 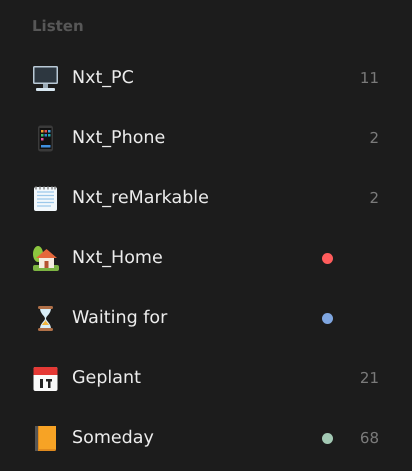 I want to click on list-item: Nxt_PC 11, so click(x=206, y=78).